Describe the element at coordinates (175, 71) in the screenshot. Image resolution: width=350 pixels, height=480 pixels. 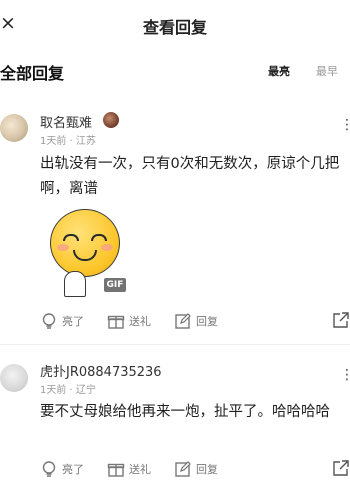
I see `section-bar: 全部回复 最亮 最早` at that location.